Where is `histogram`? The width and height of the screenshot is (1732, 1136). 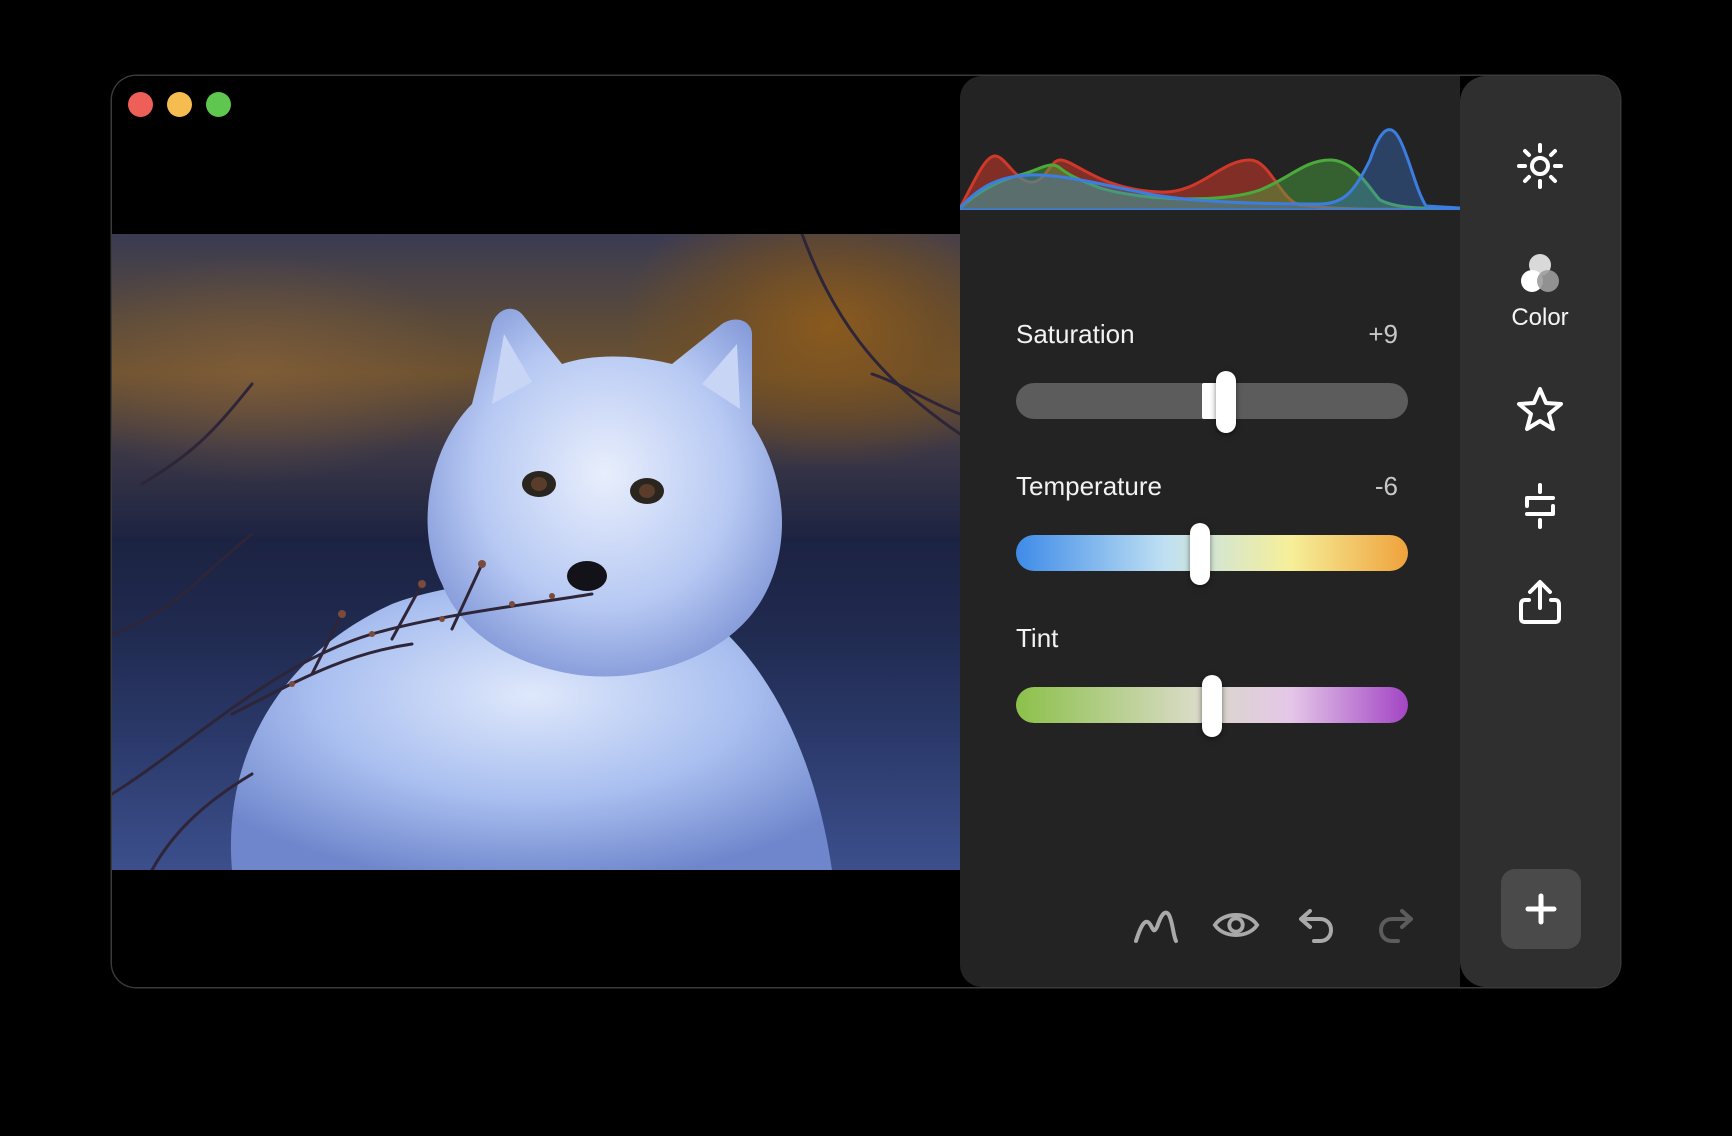
histogram is located at coordinates (1210, 169).